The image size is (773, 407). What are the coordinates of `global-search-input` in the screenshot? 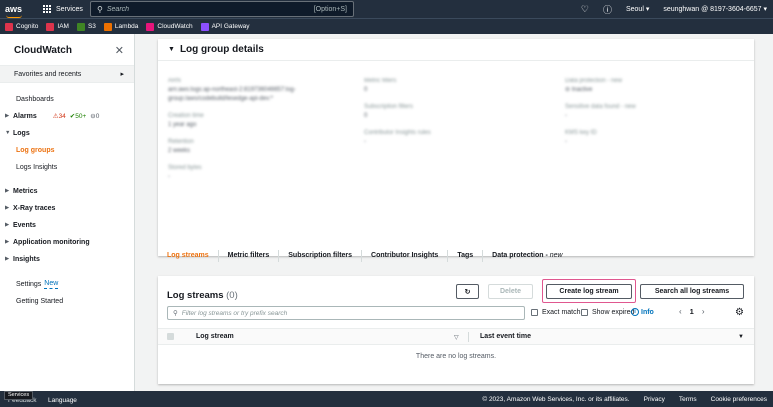 It's located at (210, 9).